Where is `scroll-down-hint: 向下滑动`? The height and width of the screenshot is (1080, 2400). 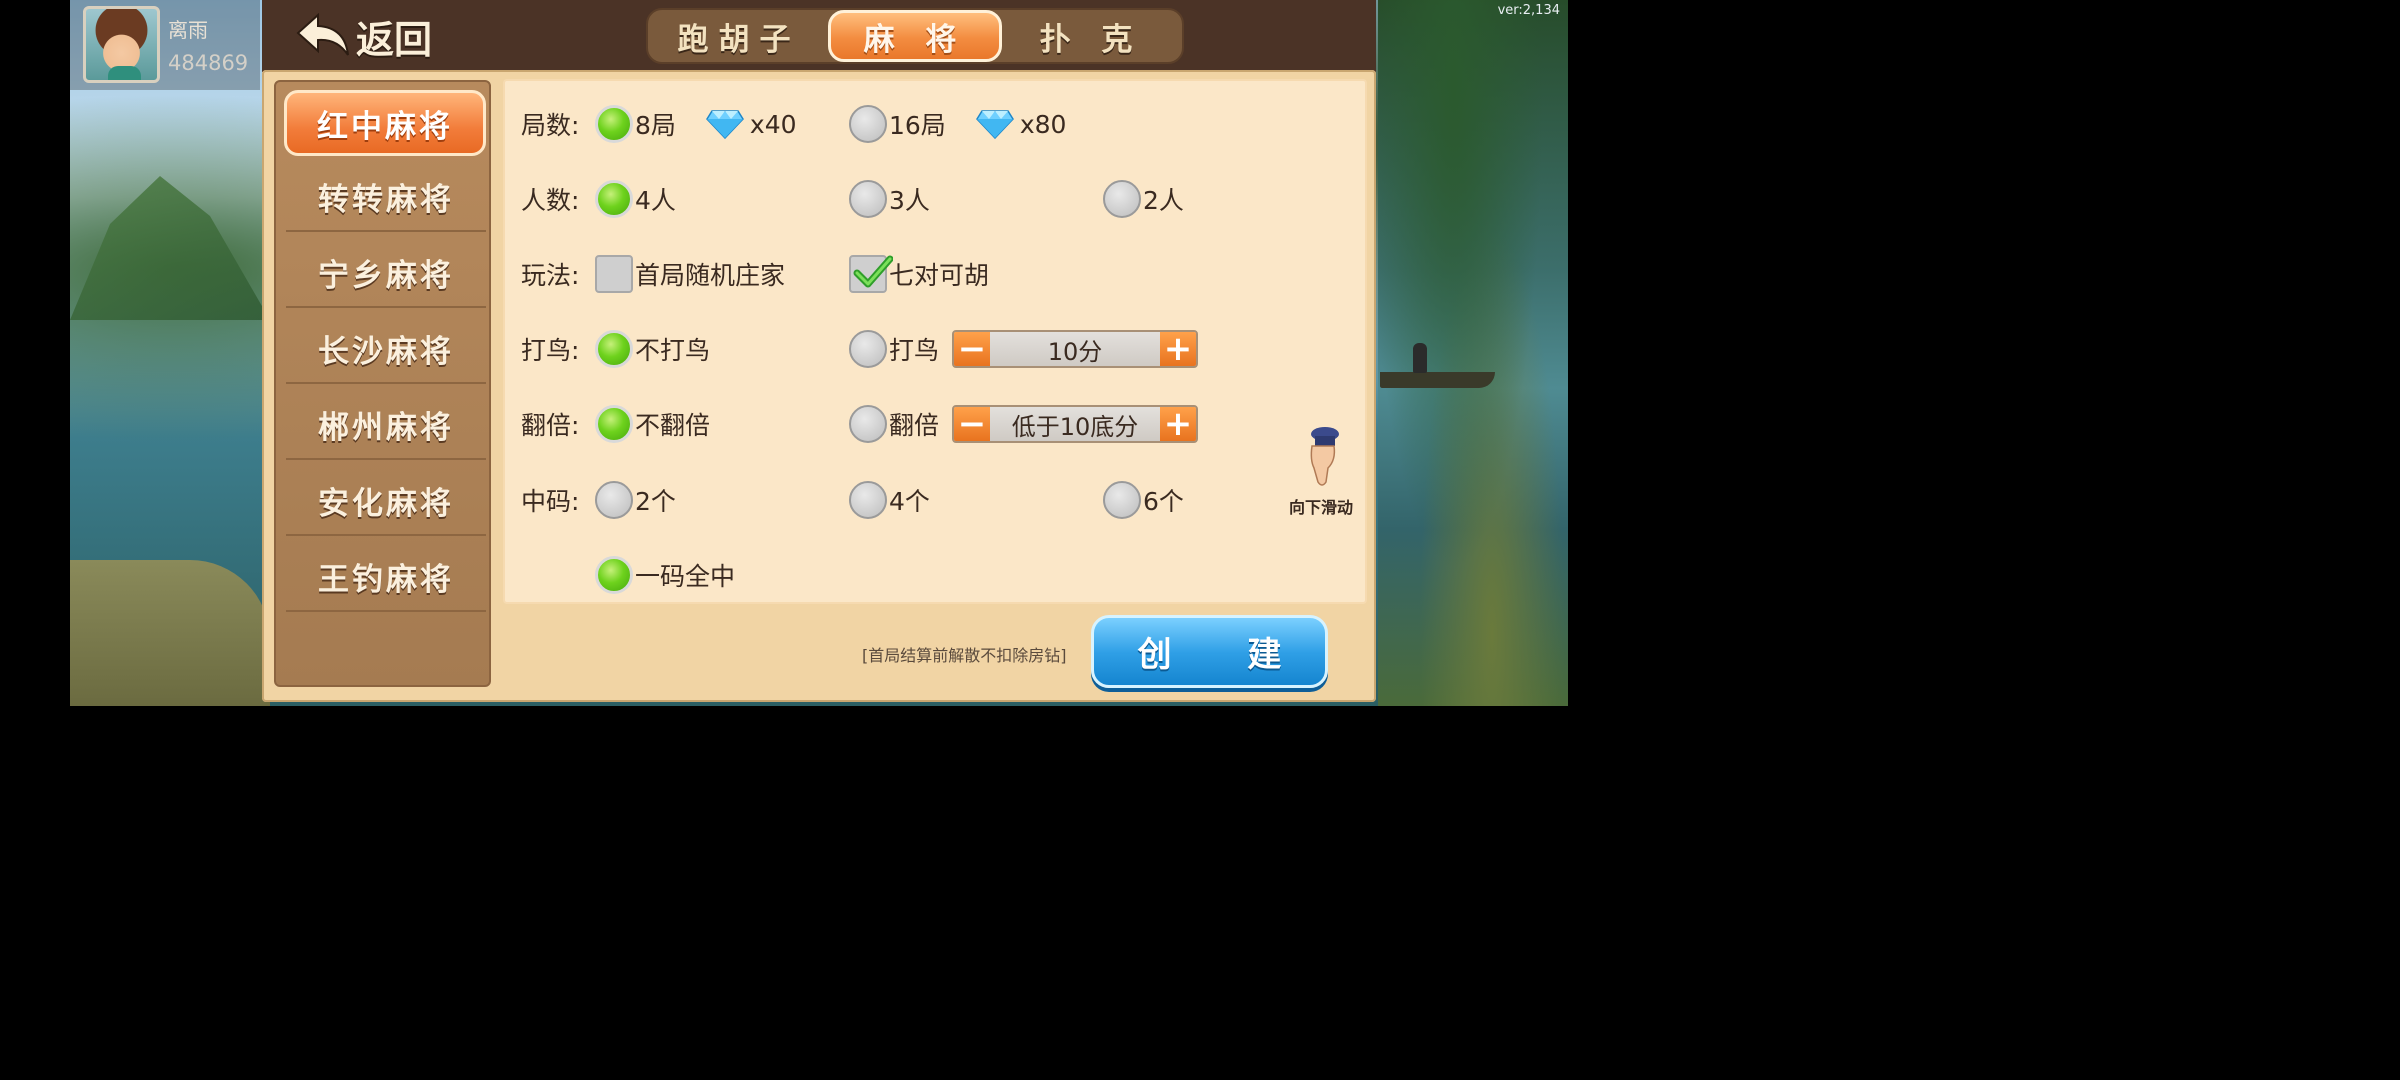
scroll-down-hint: 向下滑动 is located at coordinates (1321, 471).